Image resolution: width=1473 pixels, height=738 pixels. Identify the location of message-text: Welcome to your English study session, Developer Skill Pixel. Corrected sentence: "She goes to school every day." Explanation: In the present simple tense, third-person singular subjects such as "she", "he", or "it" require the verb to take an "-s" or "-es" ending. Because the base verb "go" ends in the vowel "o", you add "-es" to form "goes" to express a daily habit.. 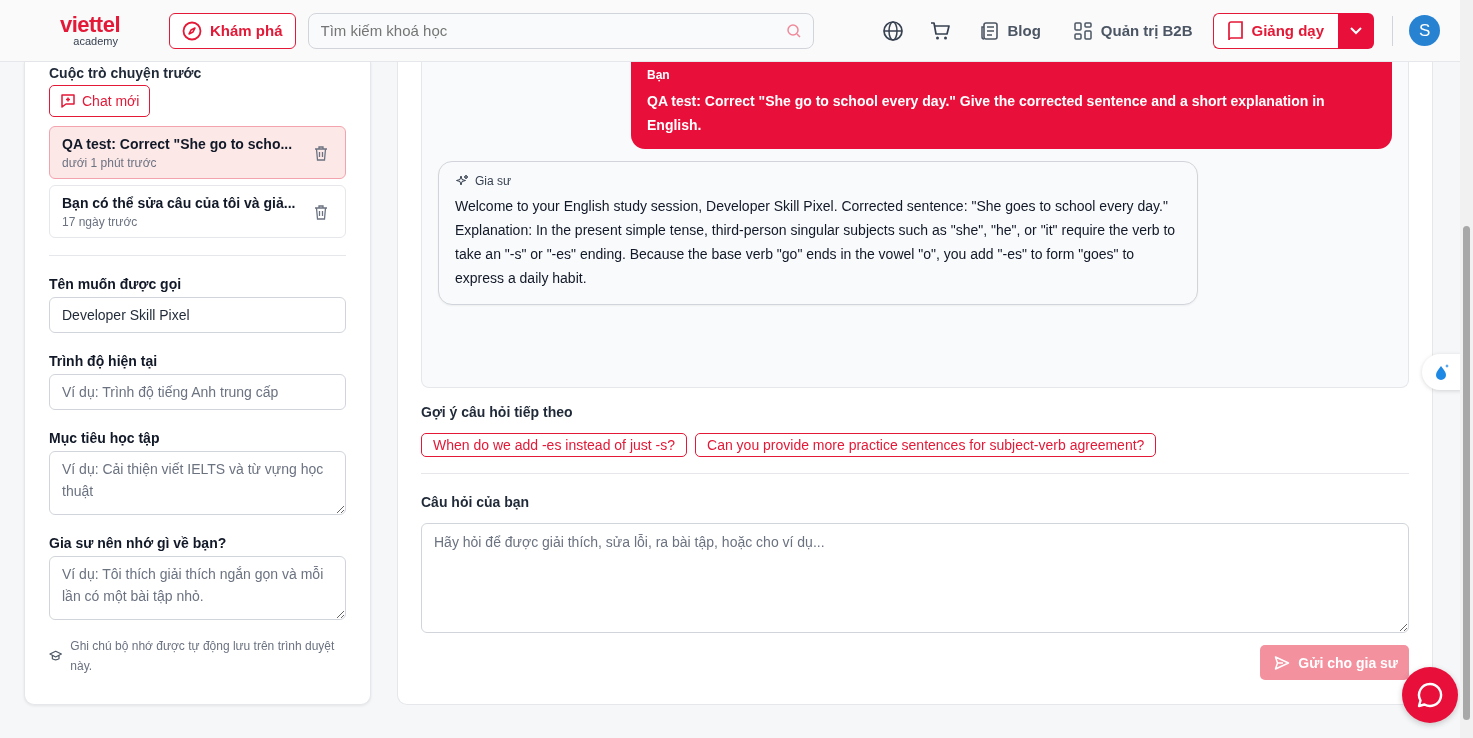
(816, 242).